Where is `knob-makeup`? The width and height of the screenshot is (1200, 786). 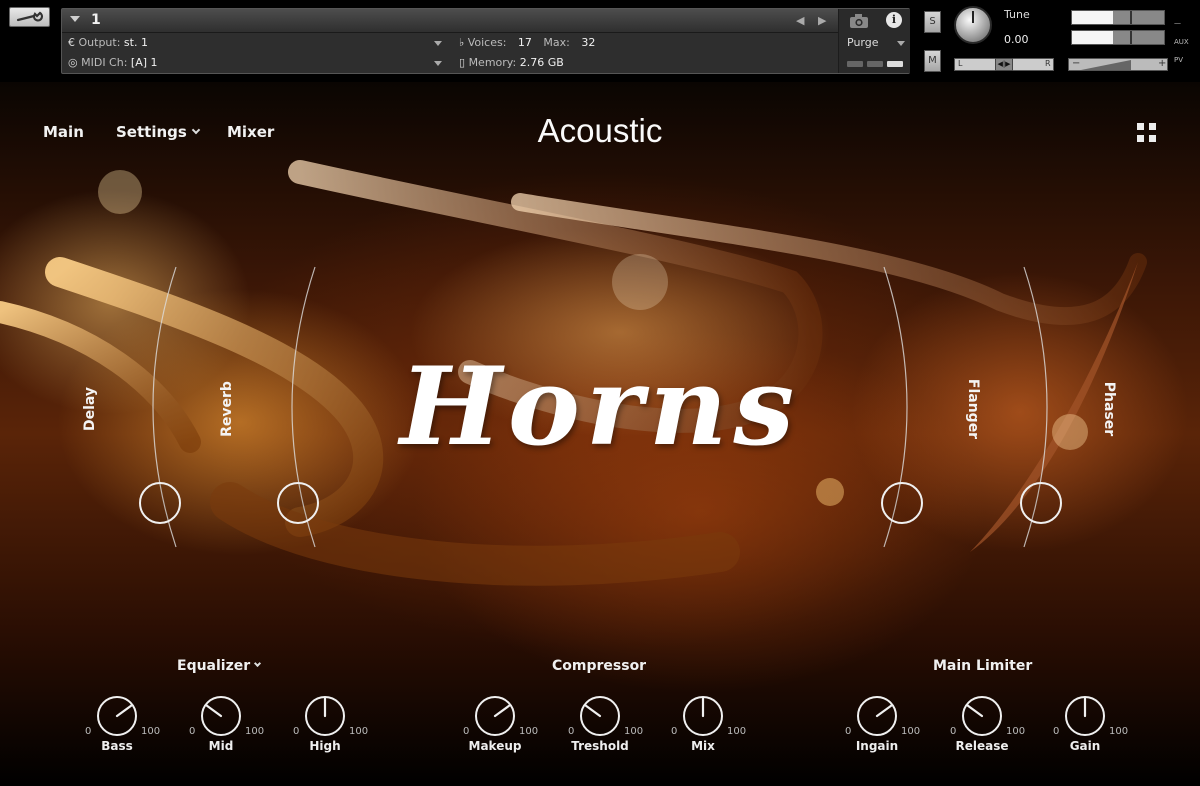 knob-makeup is located at coordinates (495, 716).